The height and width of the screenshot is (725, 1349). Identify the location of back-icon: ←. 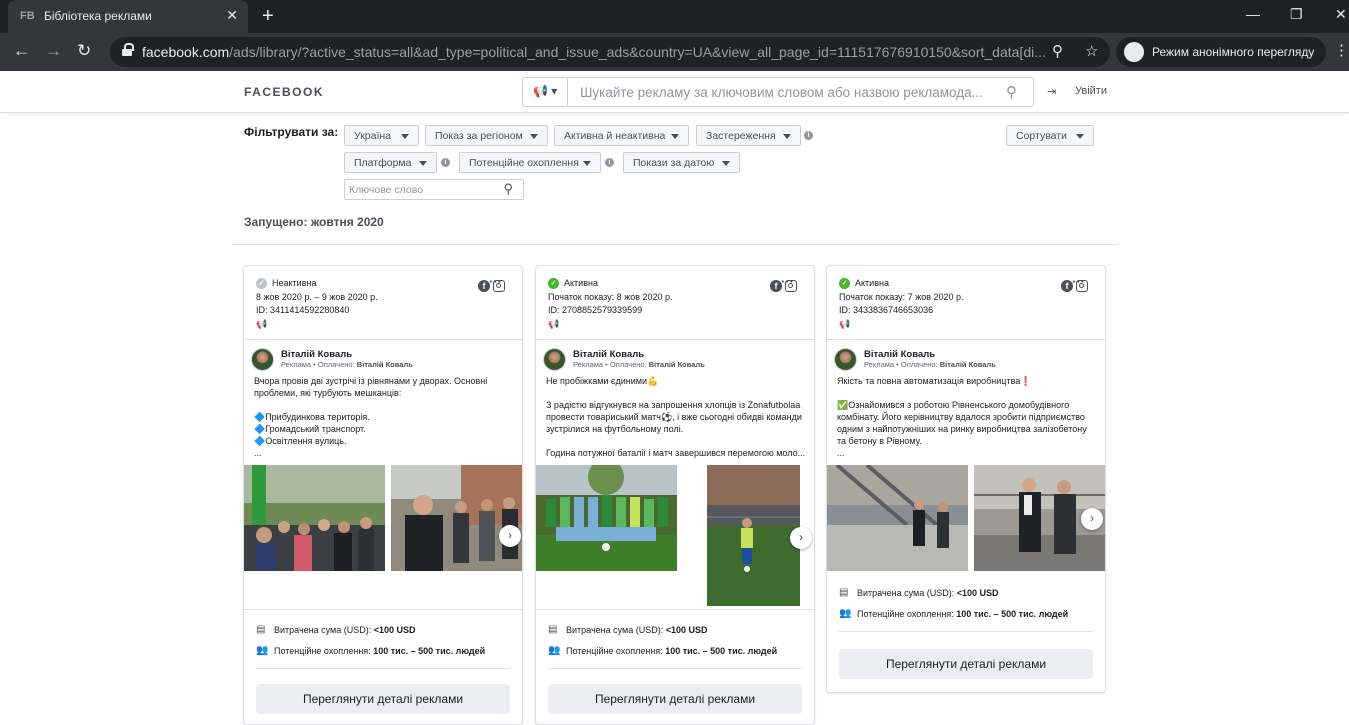
(21, 51).